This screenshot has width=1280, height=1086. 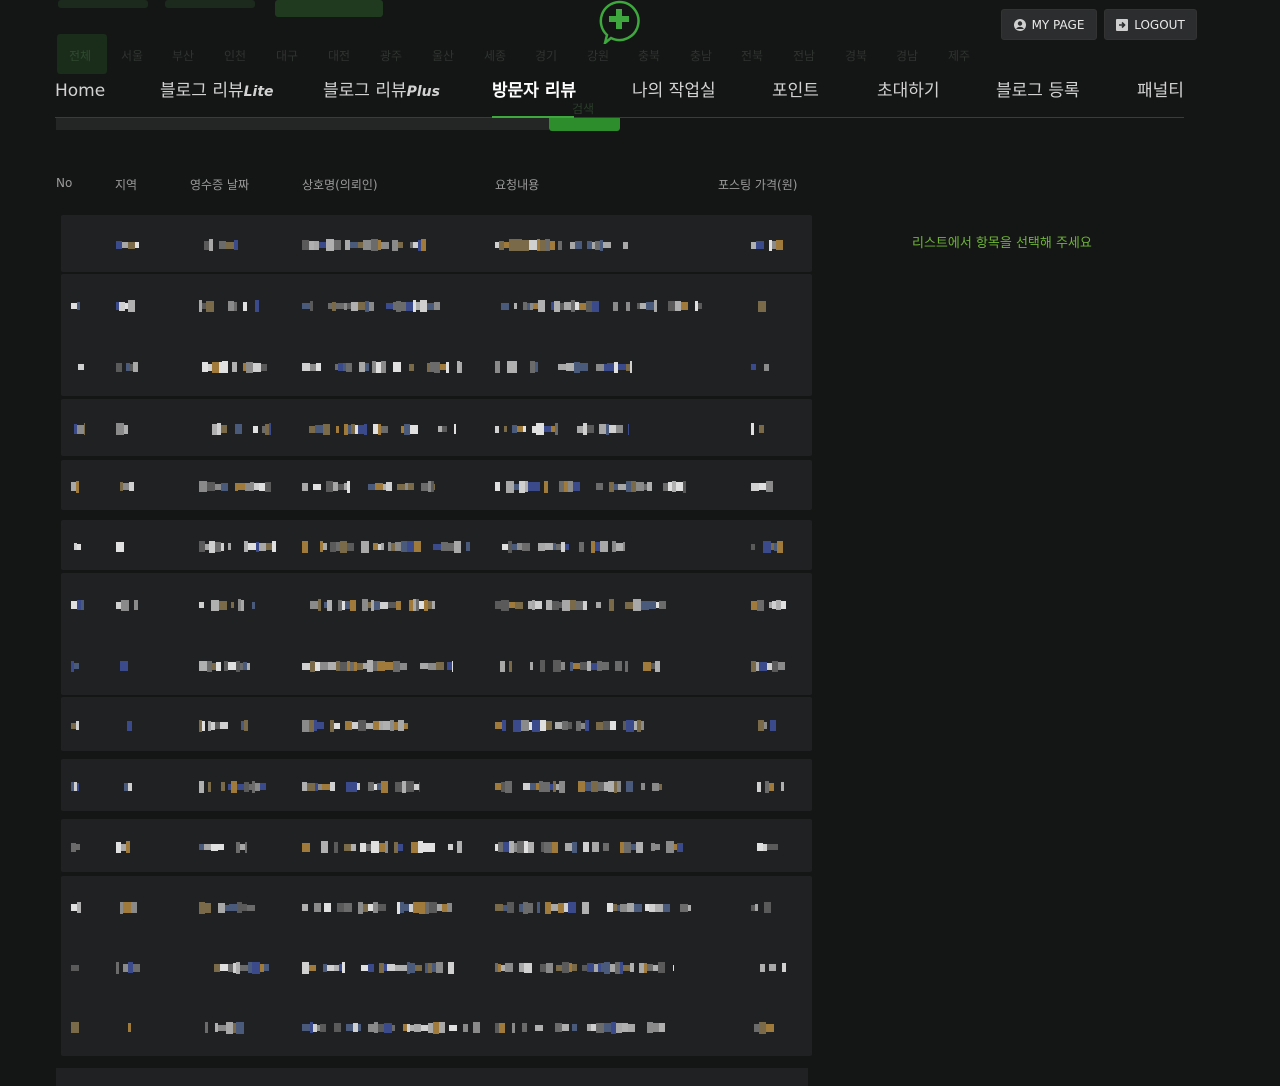 I want to click on nav-blog-review-lite: 블로그 리뷰Lite, so click(x=217, y=91).